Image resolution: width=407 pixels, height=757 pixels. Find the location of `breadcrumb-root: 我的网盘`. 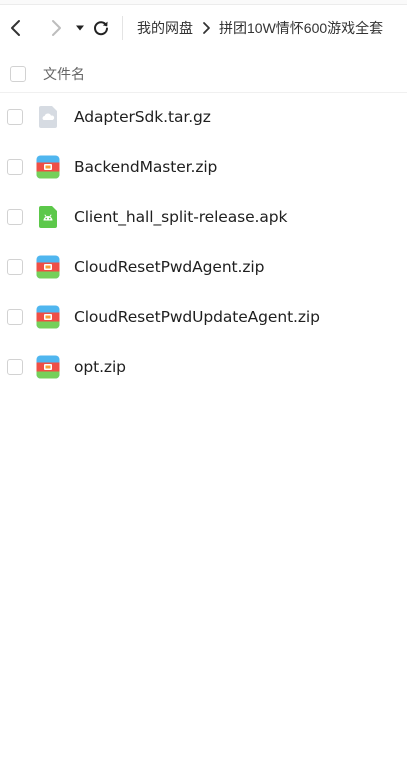

breadcrumb-root: 我的网盘 is located at coordinates (165, 28).